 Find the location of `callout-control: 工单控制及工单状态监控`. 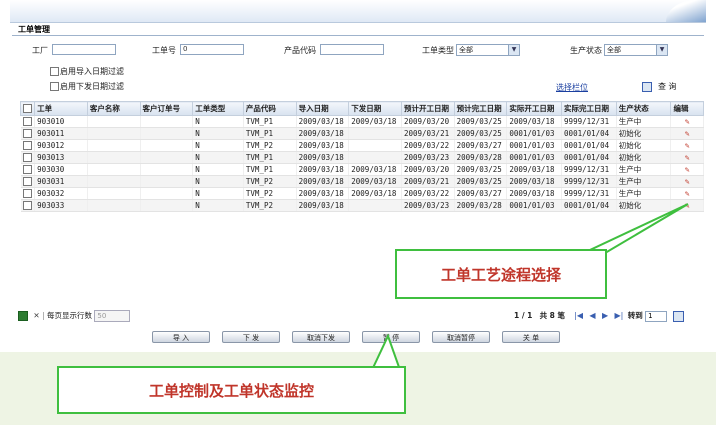

callout-control: 工单控制及工单状态监控 is located at coordinates (231, 390).